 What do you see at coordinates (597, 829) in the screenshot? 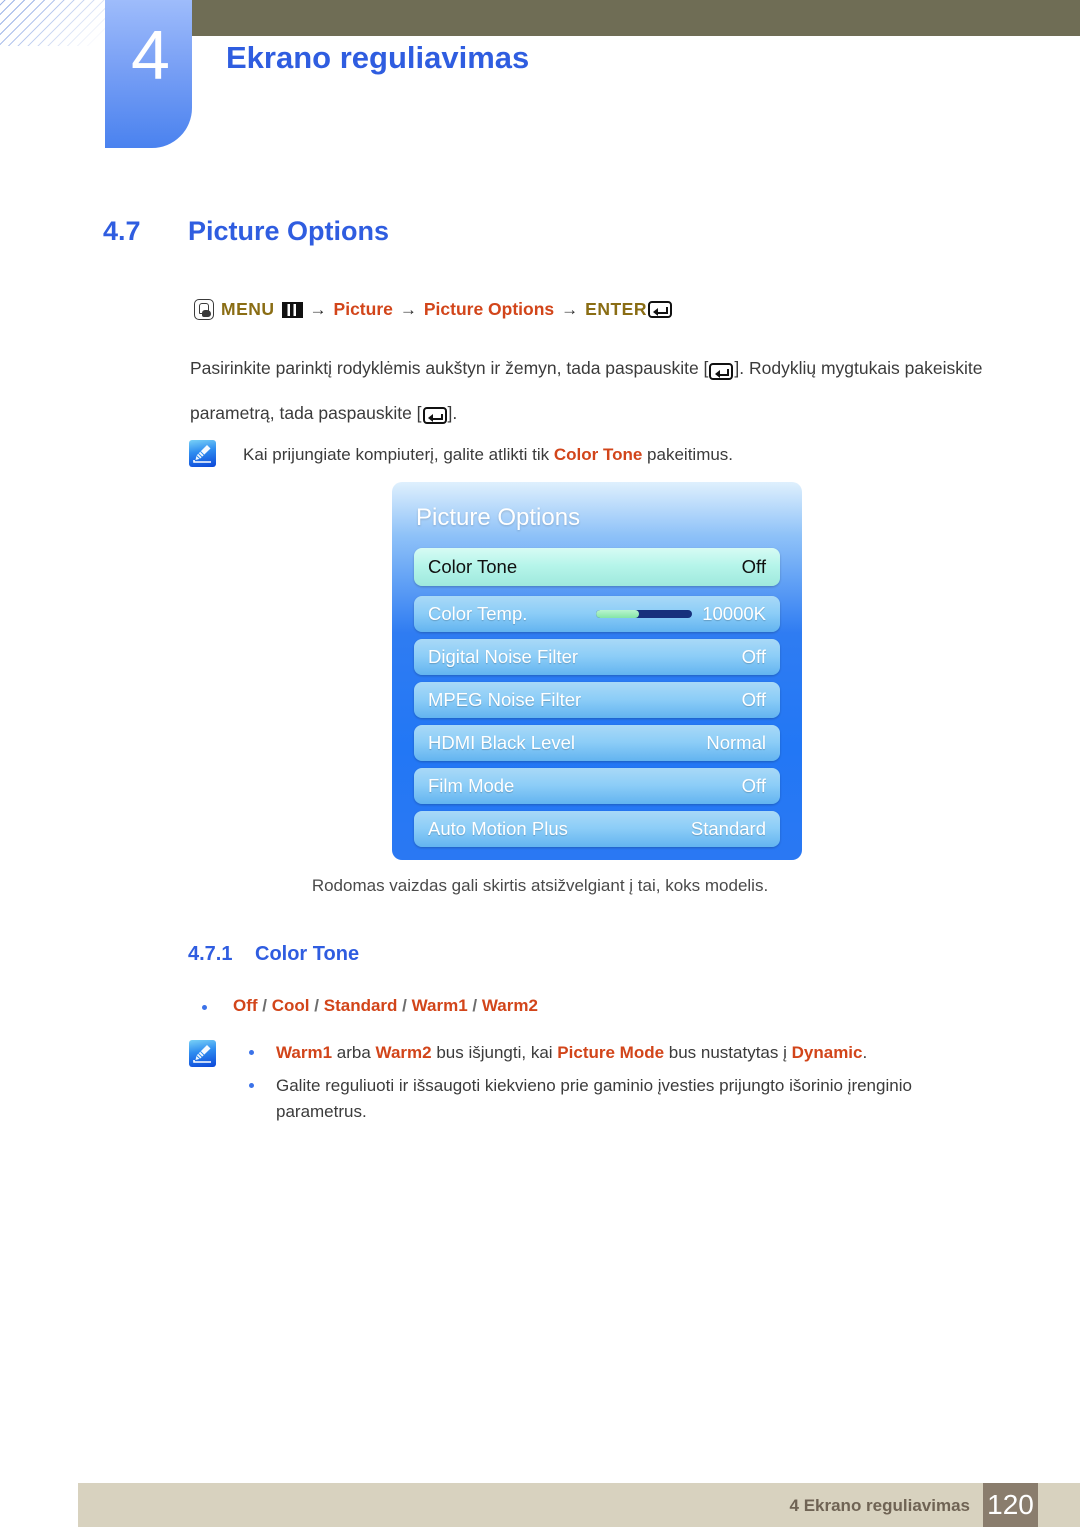
I see `osd-row-auto-motion-plus: Auto Motion Plus Standard` at bounding box center [597, 829].